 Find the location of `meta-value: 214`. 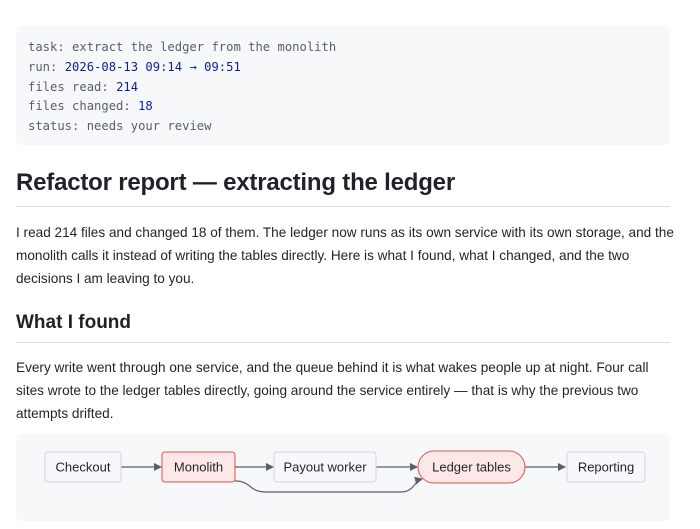

meta-value: 214 is located at coordinates (127, 86).